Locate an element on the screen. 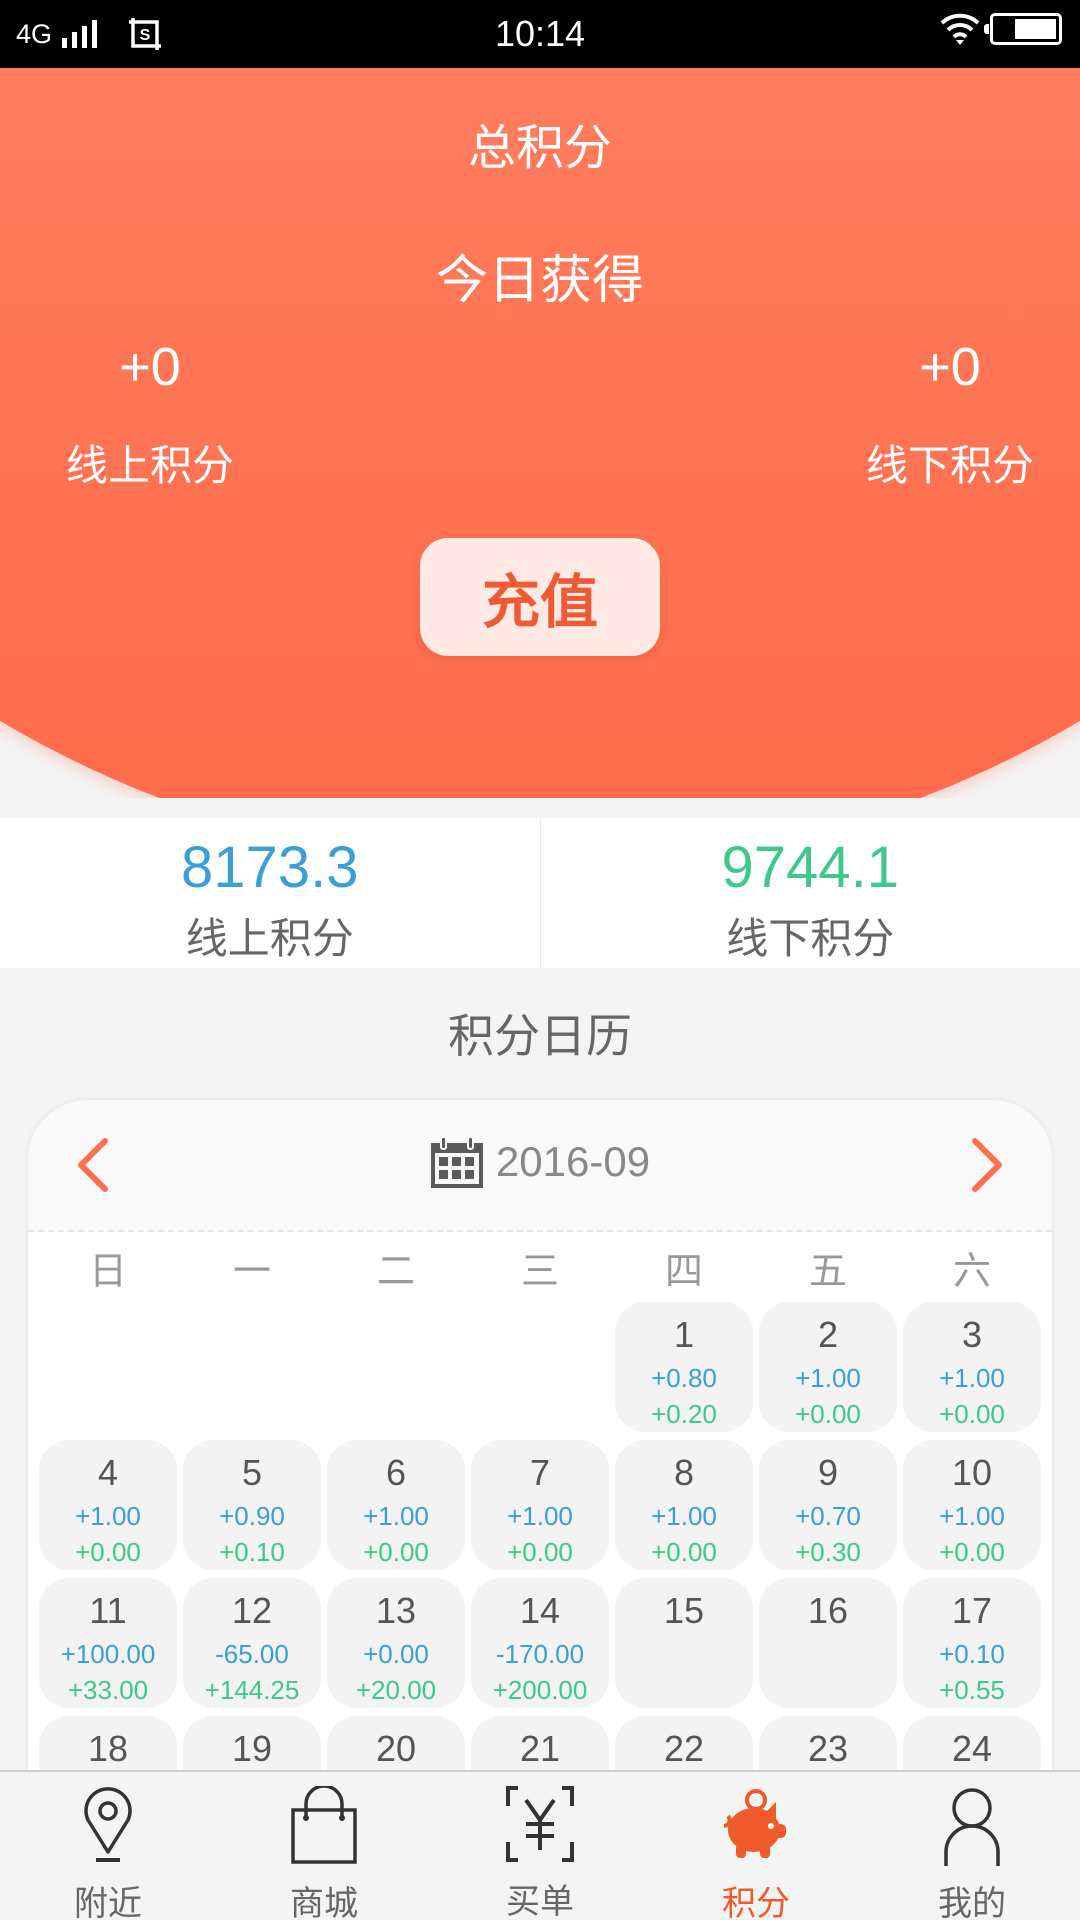  day-number: 11 is located at coordinates (108, 1610).